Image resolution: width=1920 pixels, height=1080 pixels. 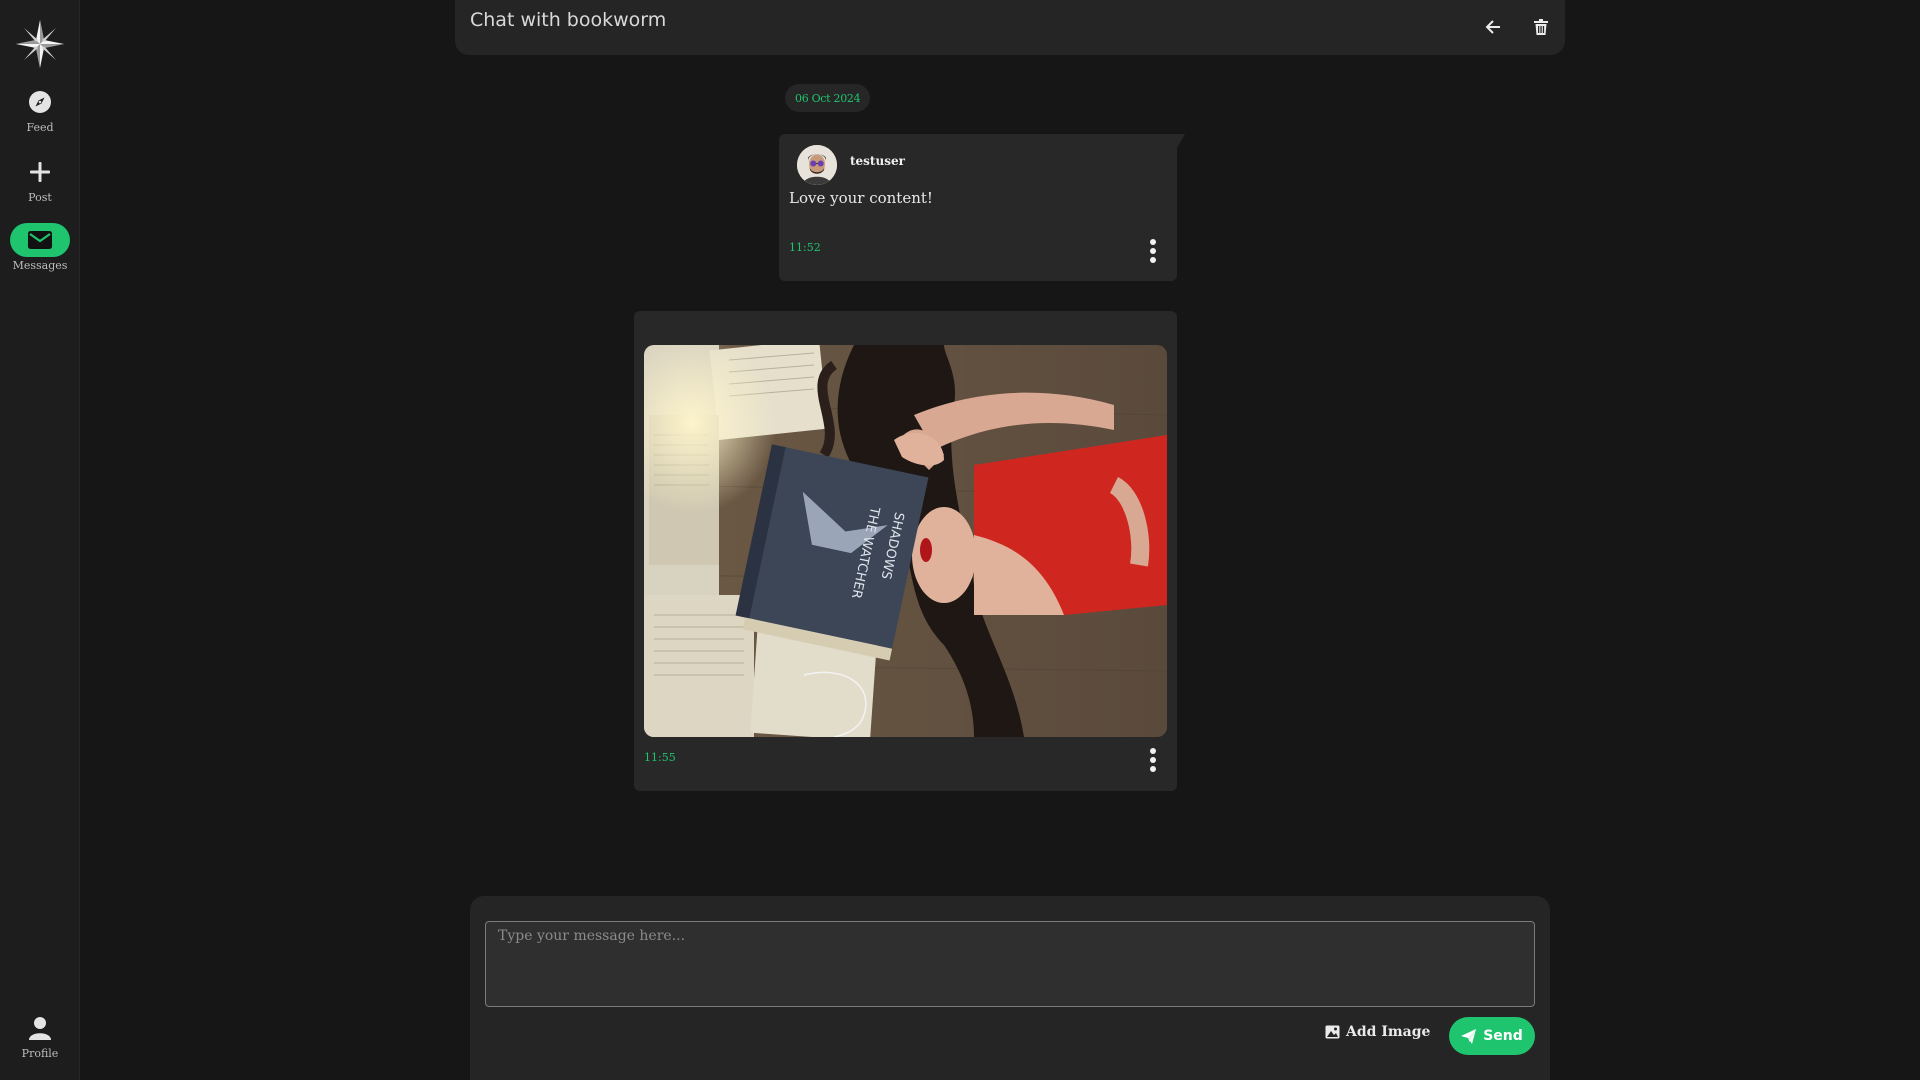 What do you see at coordinates (1332, 1032) in the screenshot?
I see `image-icon` at bounding box center [1332, 1032].